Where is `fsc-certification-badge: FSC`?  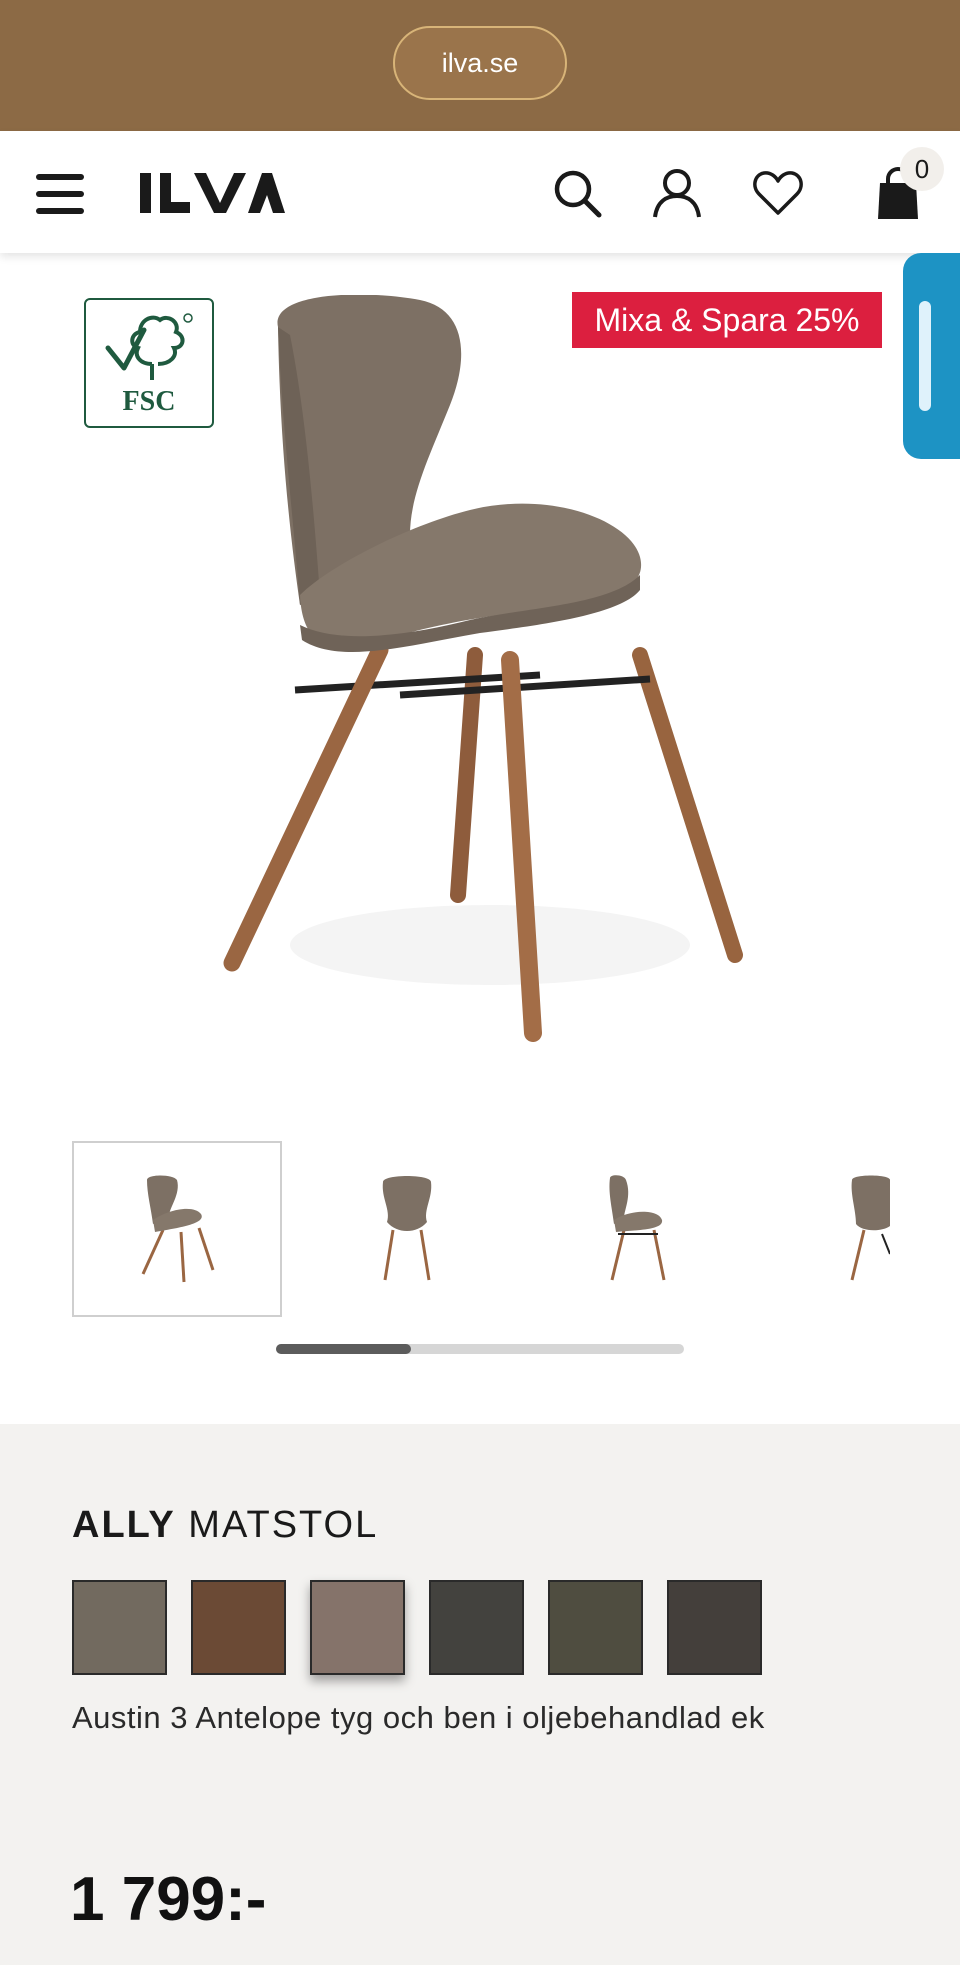
fsc-certification-badge: FSC is located at coordinates (149, 363).